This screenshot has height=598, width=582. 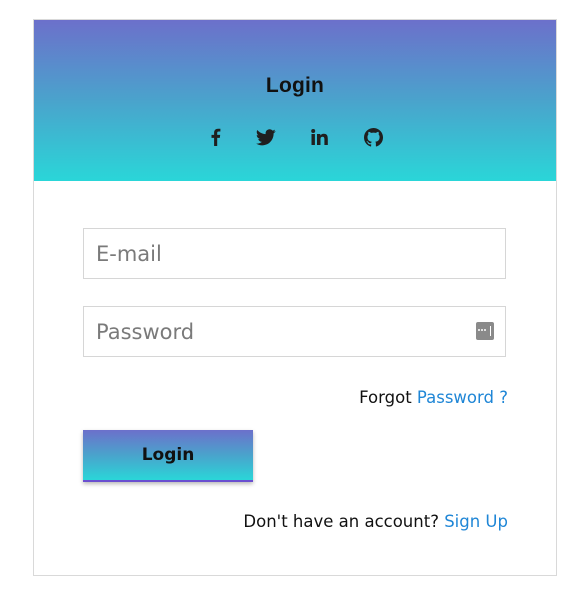 I want to click on sign-up-link: Sign Up, so click(x=476, y=521).